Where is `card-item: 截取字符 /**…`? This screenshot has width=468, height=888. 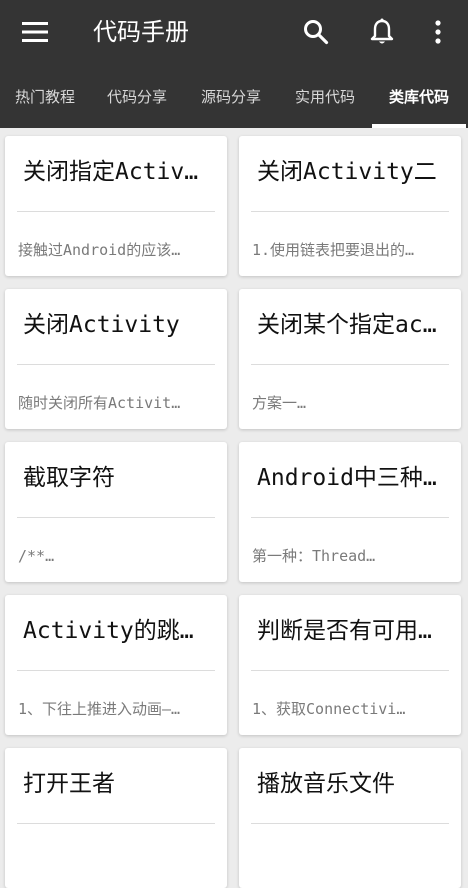
card-item: 截取字符 /**… is located at coordinates (116, 512).